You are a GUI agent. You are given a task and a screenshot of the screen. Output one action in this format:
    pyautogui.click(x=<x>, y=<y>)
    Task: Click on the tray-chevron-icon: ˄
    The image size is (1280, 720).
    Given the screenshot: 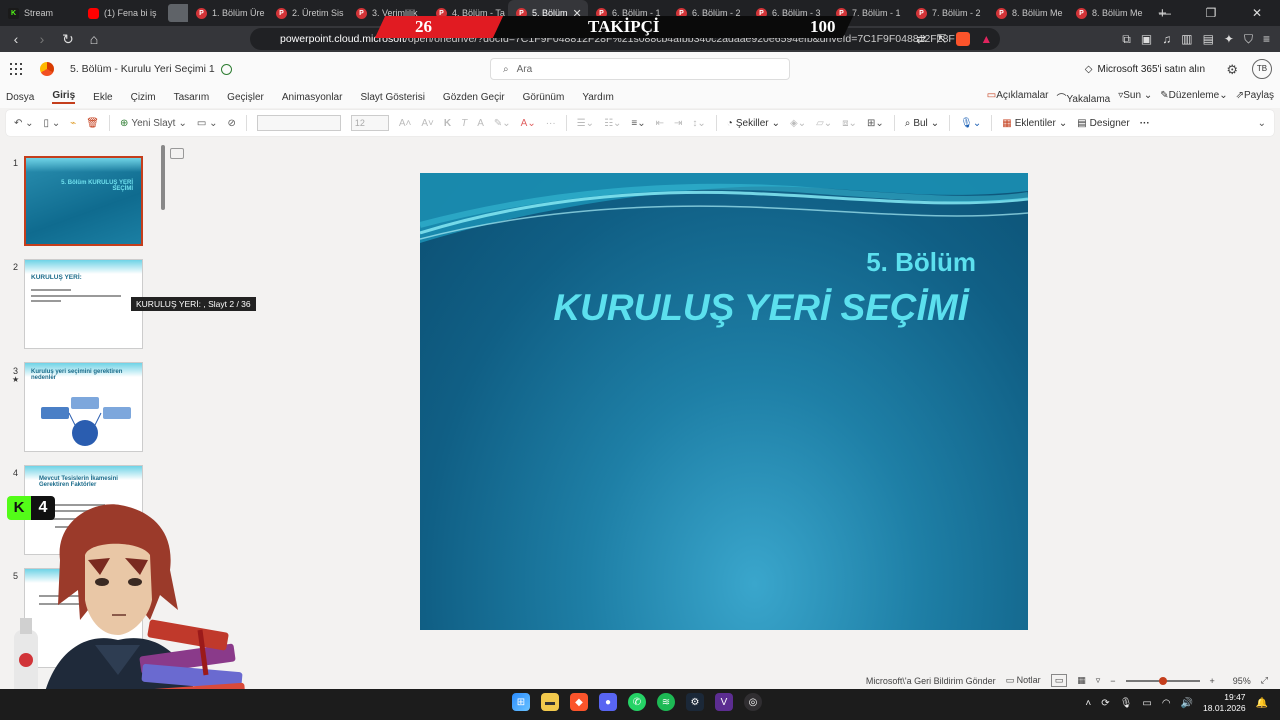 What is the action you would take?
    pyautogui.click(x=1088, y=703)
    